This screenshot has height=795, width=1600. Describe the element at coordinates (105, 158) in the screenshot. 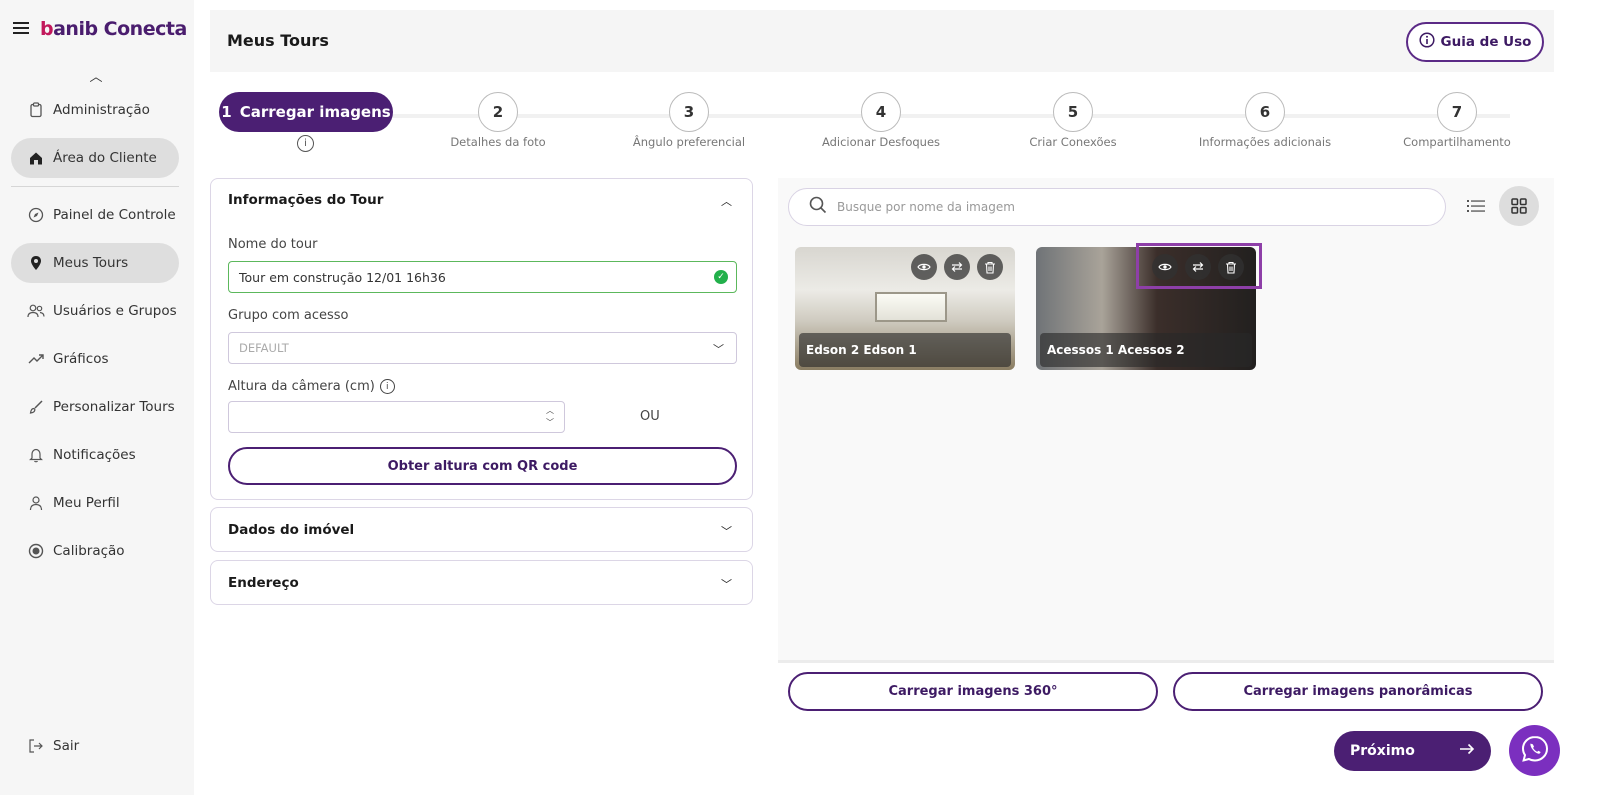

I see `sidebar-item-label: Área do Cliente` at that location.